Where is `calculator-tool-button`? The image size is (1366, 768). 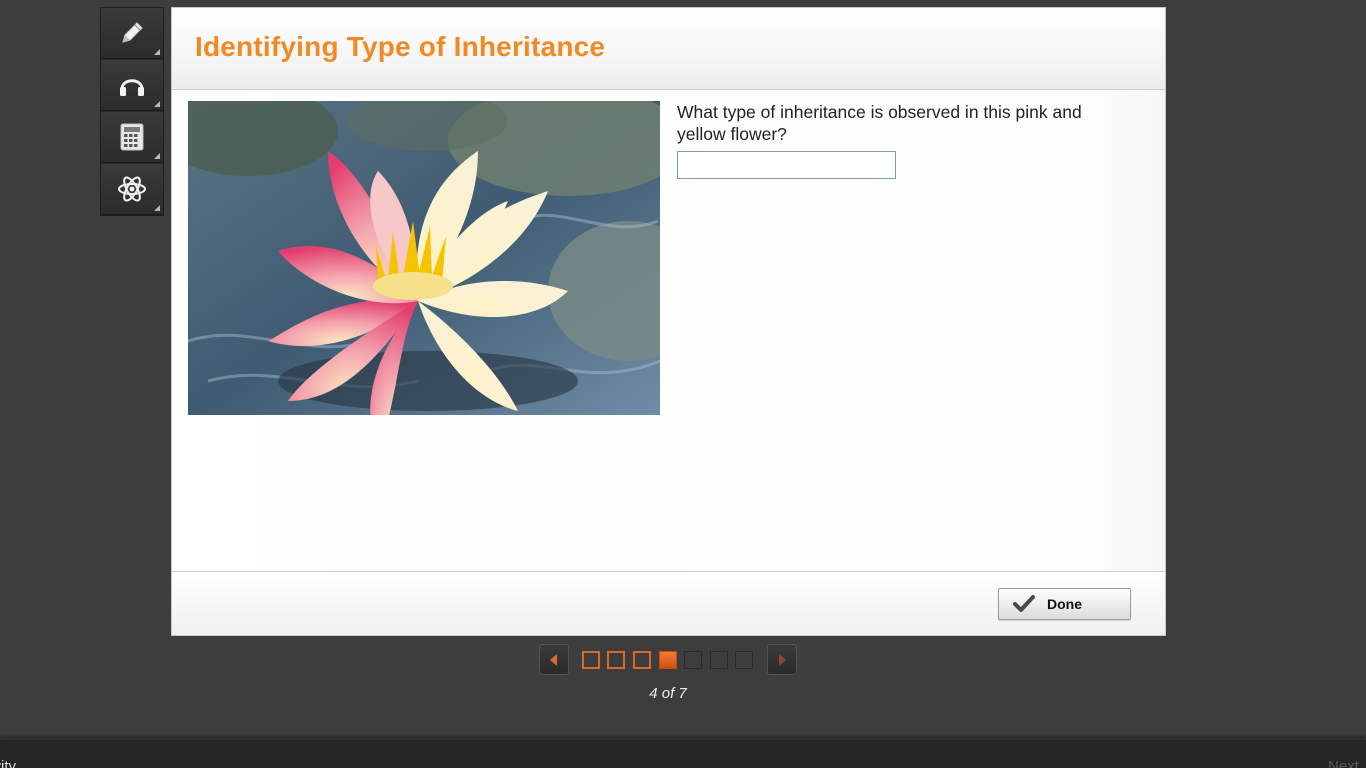 calculator-tool-button is located at coordinates (132, 137).